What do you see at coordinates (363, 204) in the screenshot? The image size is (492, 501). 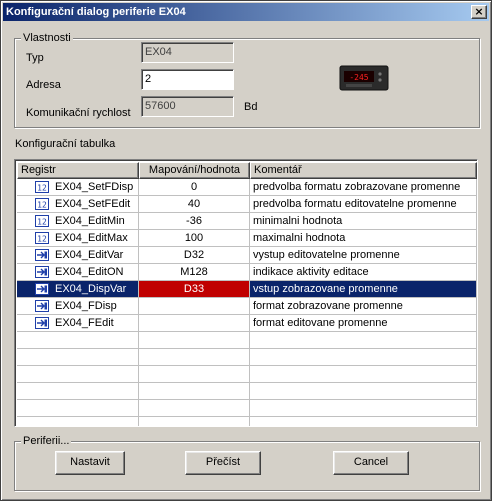 I see `cell-comment: predvolba formatu editovatelne promenne` at bounding box center [363, 204].